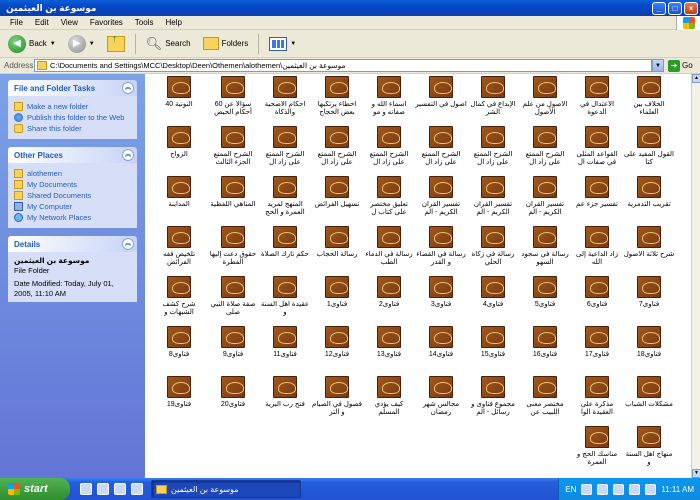 This screenshot has width=700, height=500. I want to click on file-item: المداينة, so click(179, 192).